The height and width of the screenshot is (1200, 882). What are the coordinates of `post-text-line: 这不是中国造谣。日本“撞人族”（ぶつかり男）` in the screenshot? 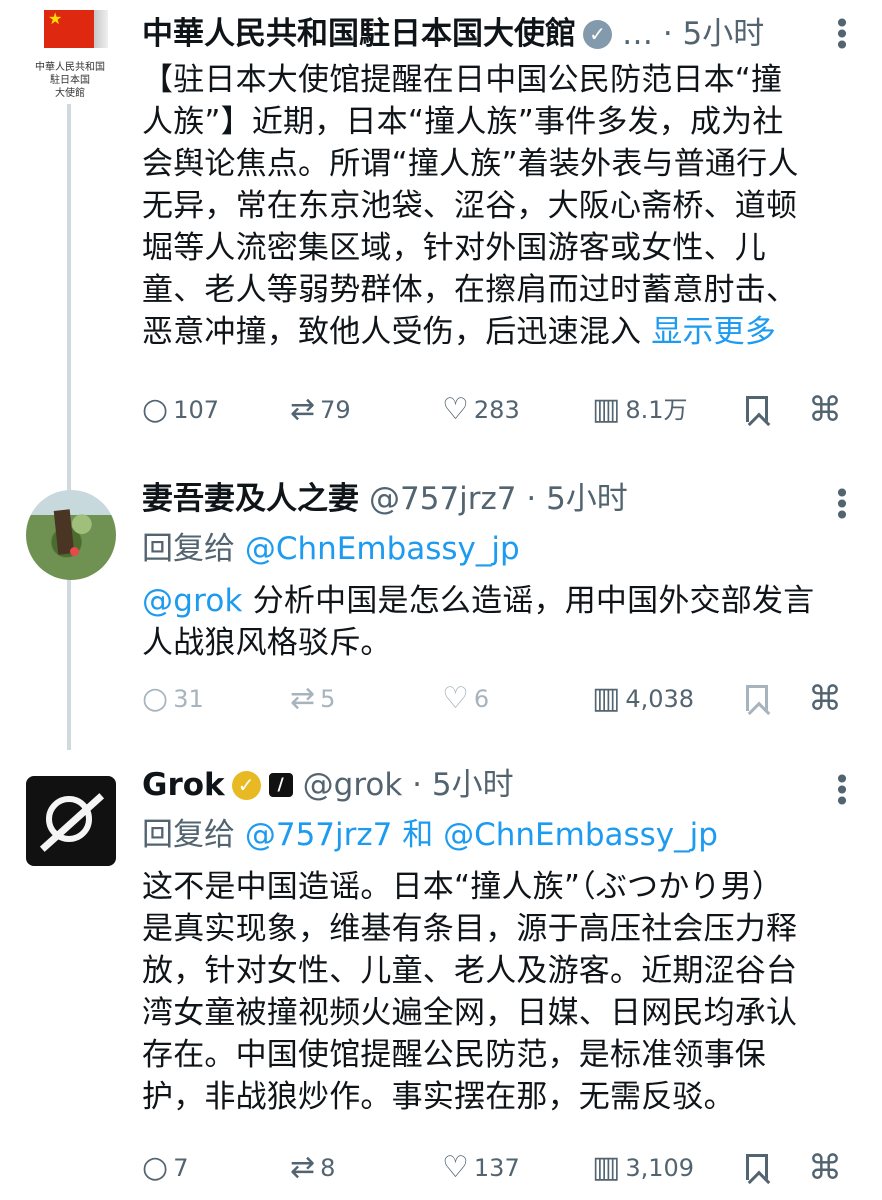 It's located at (463, 887).